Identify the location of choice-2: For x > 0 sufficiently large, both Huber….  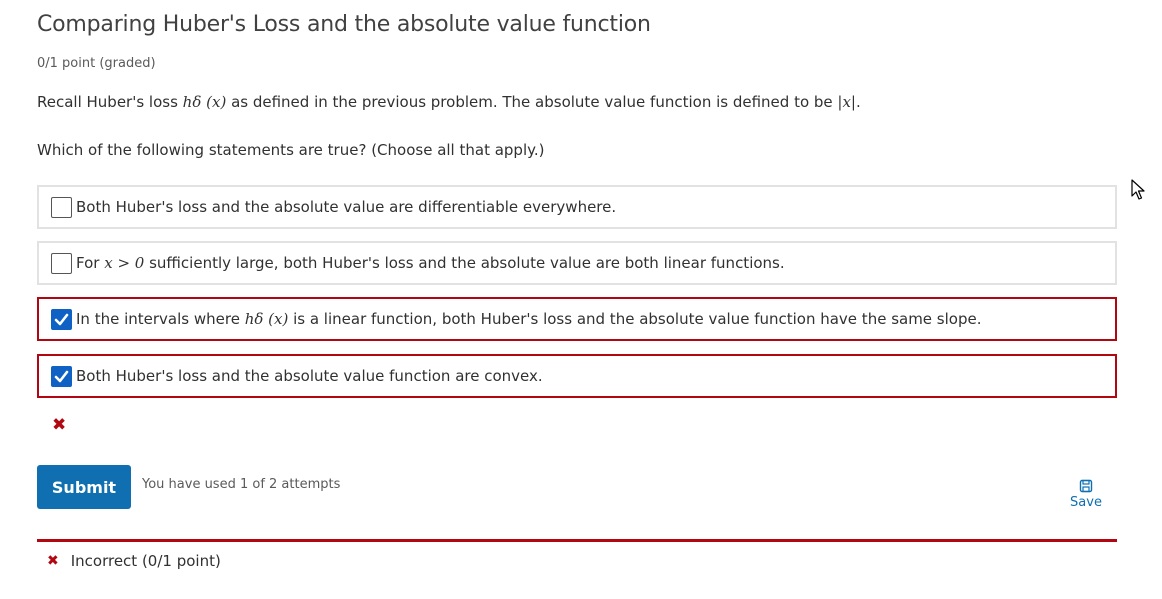
(577, 263).